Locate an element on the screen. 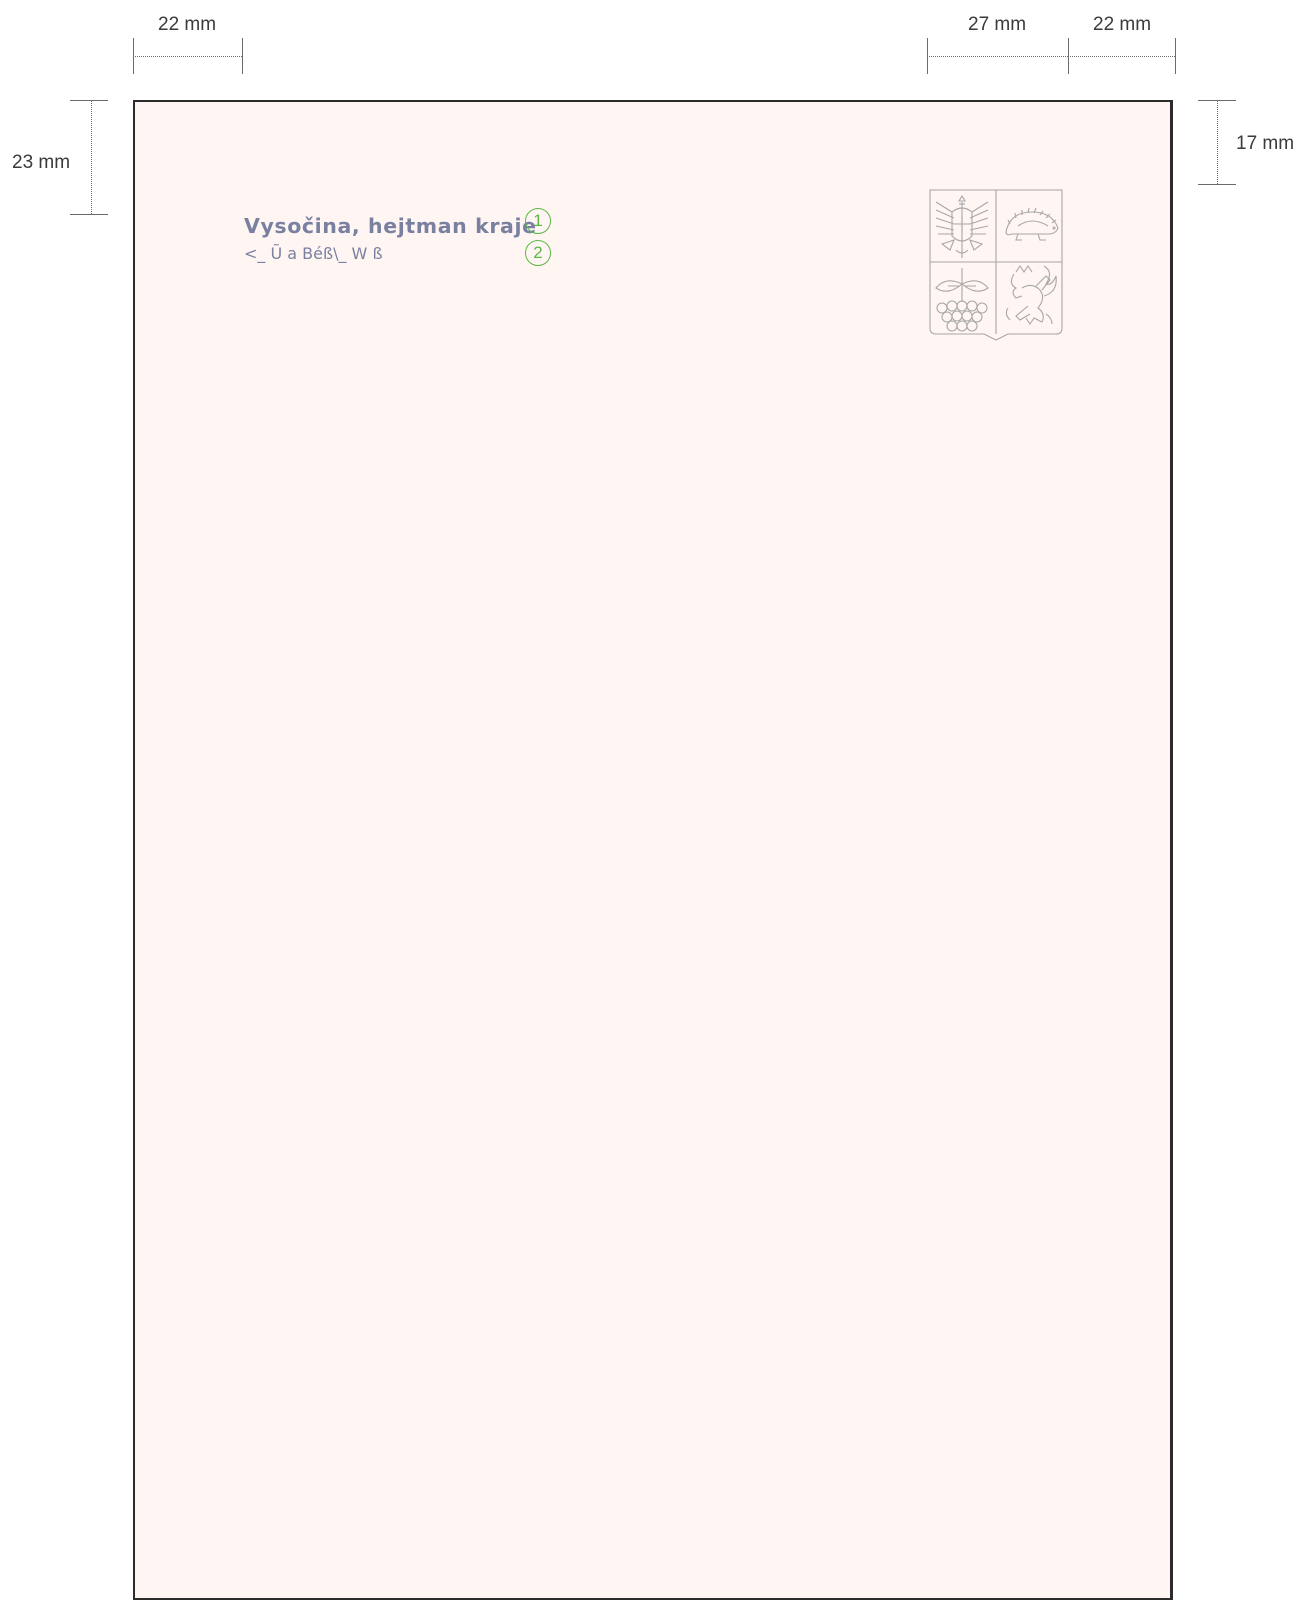  dim-line-left-margin is located at coordinates (187, 56).